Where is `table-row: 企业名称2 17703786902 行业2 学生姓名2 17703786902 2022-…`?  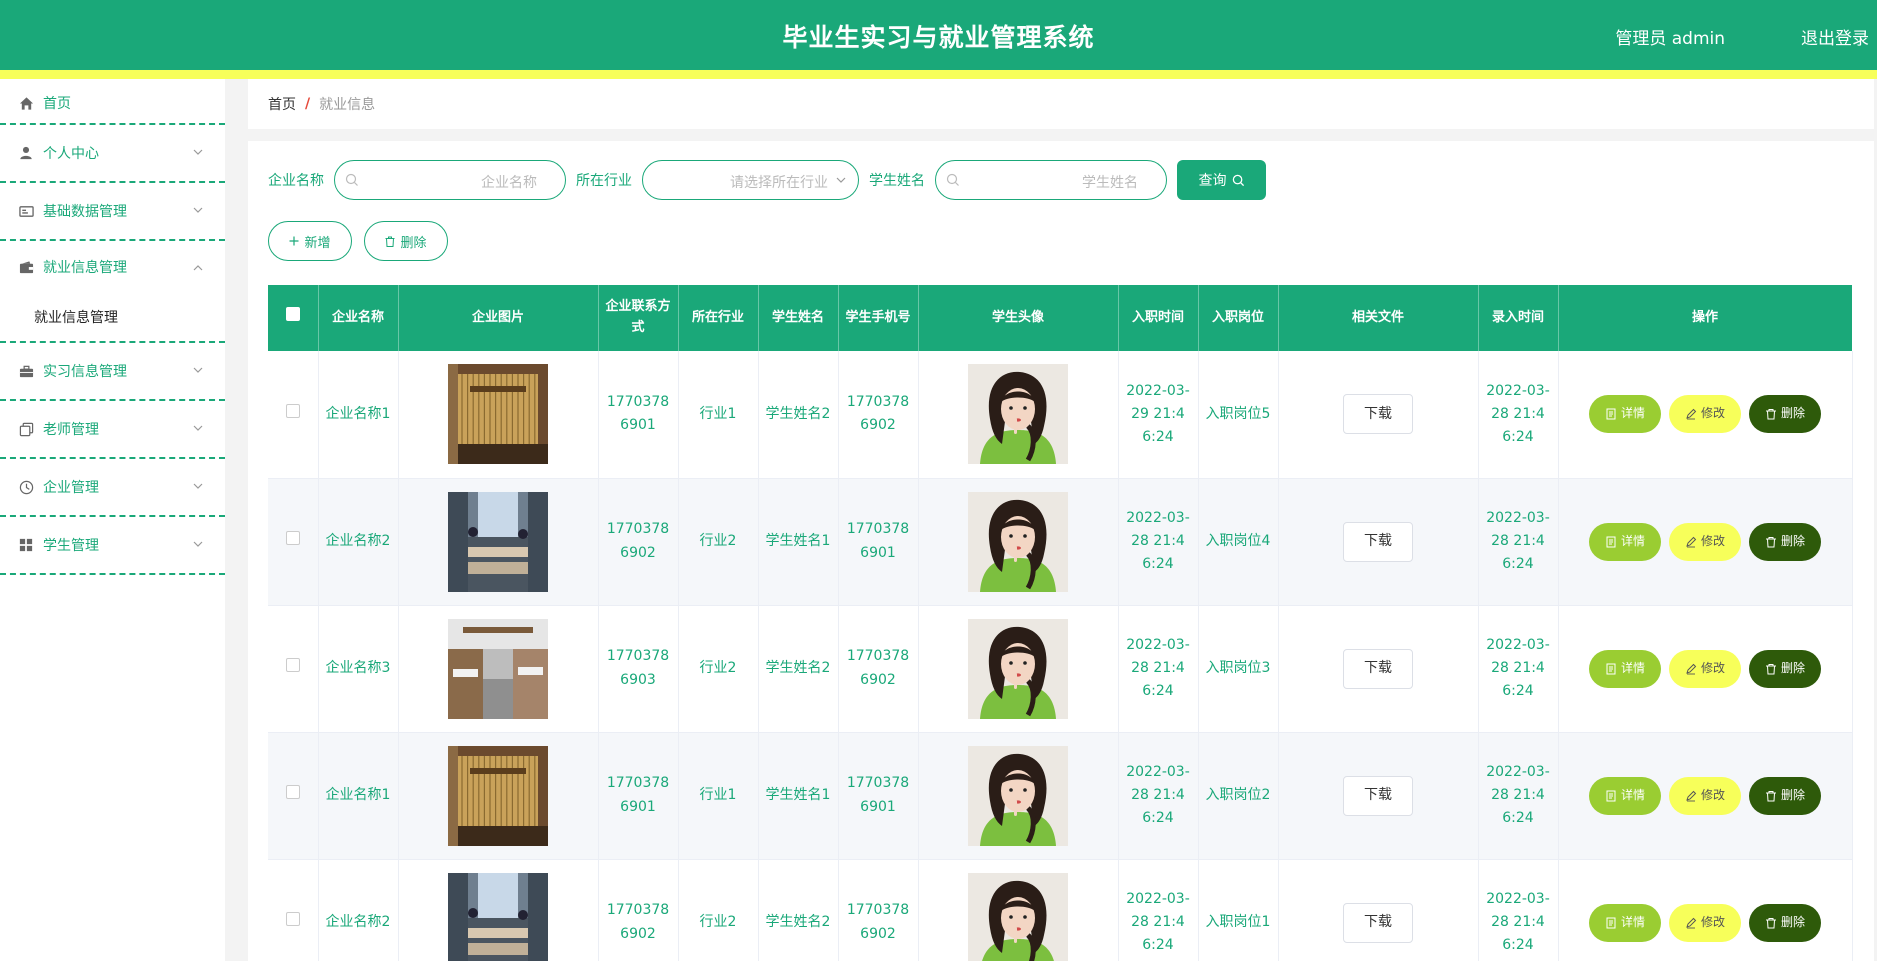 table-row: 企业名称2 17703786902 行业2 学生姓名2 17703786902 2022-… is located at coordinates (1060, 910).